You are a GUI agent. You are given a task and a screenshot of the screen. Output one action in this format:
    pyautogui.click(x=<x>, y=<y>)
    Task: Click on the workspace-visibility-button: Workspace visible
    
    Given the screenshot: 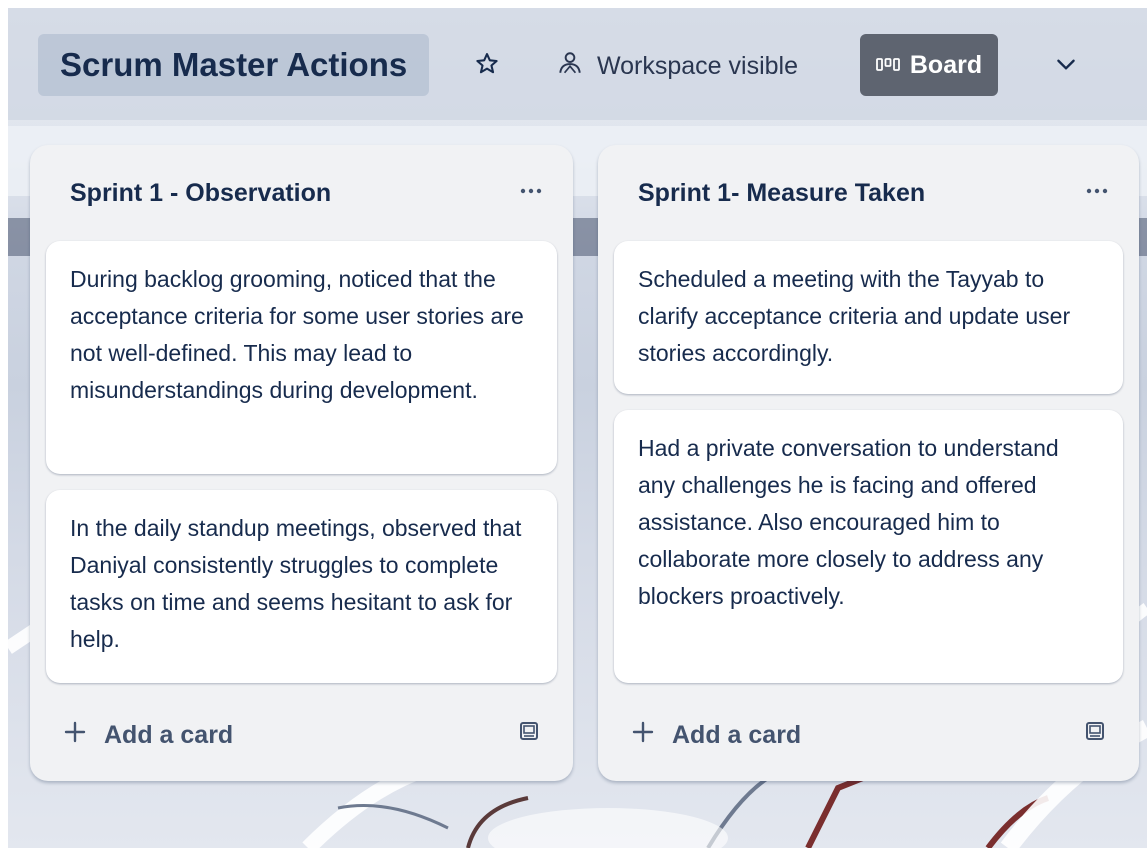 What is the action you would take?
    pyautogui.click(x=677, y=66)
    